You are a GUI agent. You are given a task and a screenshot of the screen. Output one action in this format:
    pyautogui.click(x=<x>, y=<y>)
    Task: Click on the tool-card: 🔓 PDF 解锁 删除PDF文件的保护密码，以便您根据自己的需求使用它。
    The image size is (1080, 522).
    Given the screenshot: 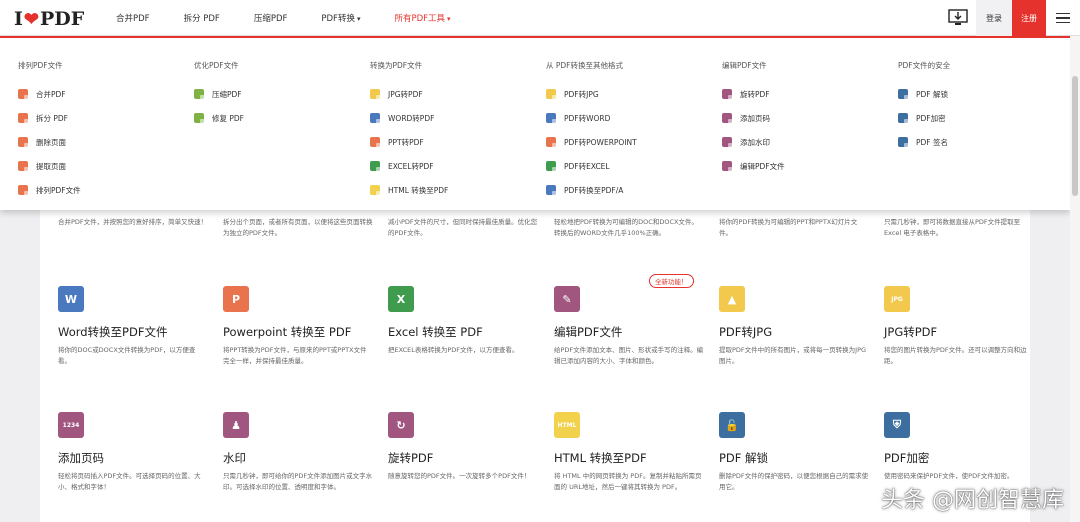 What is the action you would take?
    pyautogui.click(x=799, y=452)
    